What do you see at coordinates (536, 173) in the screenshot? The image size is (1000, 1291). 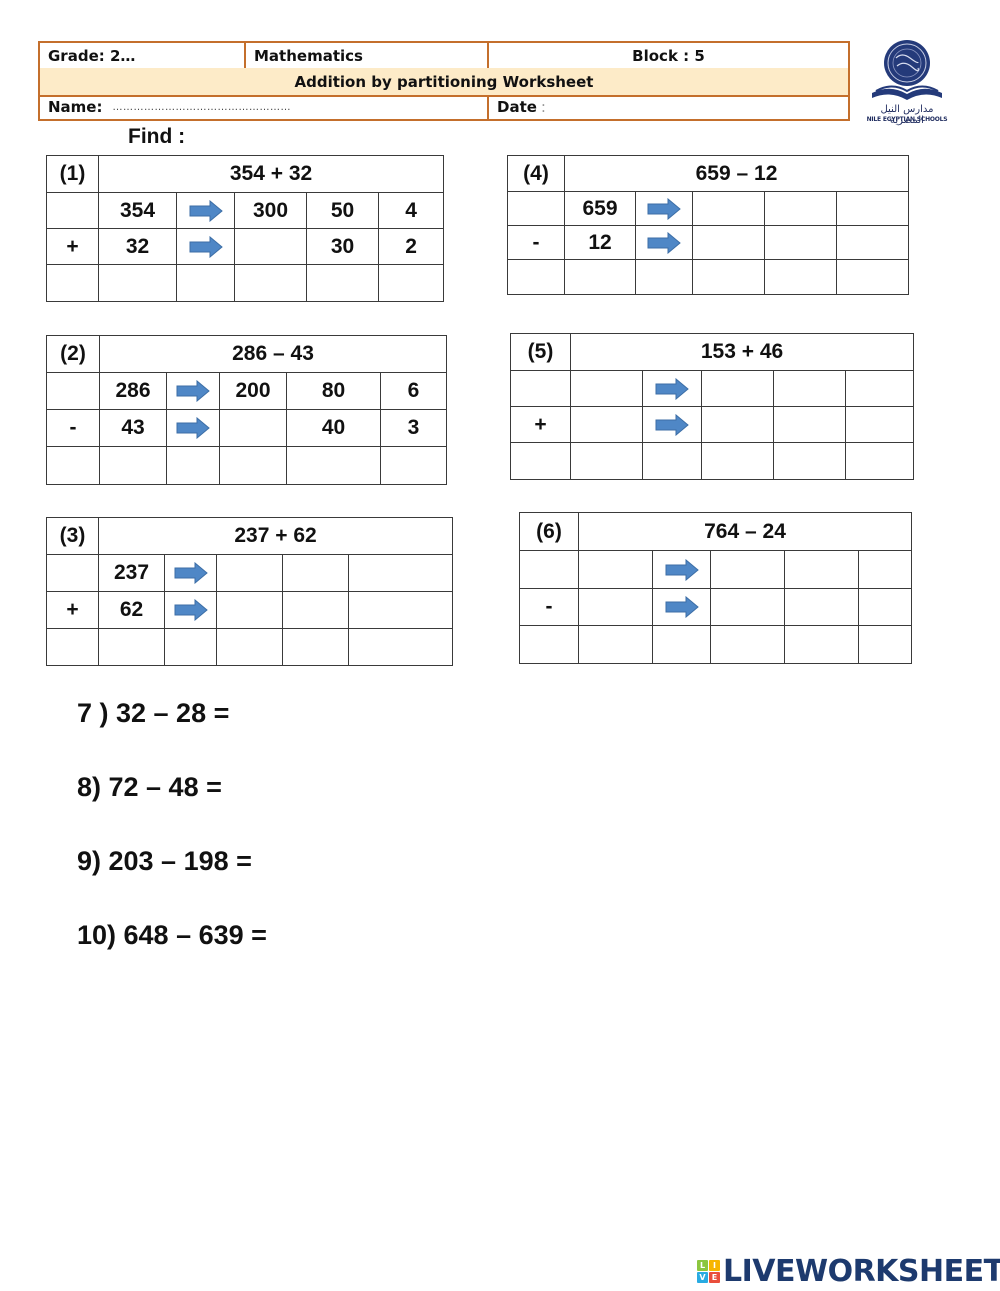 I see `problem-number: (4)` at bounding box center [536, 173].